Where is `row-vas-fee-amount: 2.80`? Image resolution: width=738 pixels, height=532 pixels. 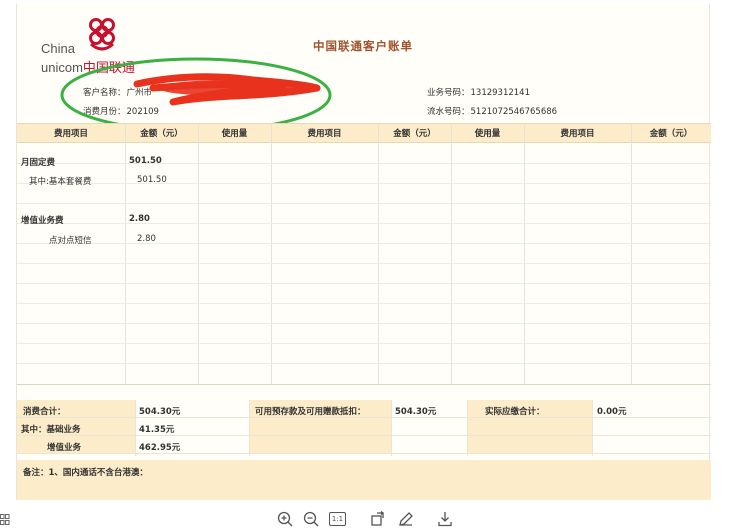 row-vas-fee-amount: 2.80 is located at coordinates (139, 219).